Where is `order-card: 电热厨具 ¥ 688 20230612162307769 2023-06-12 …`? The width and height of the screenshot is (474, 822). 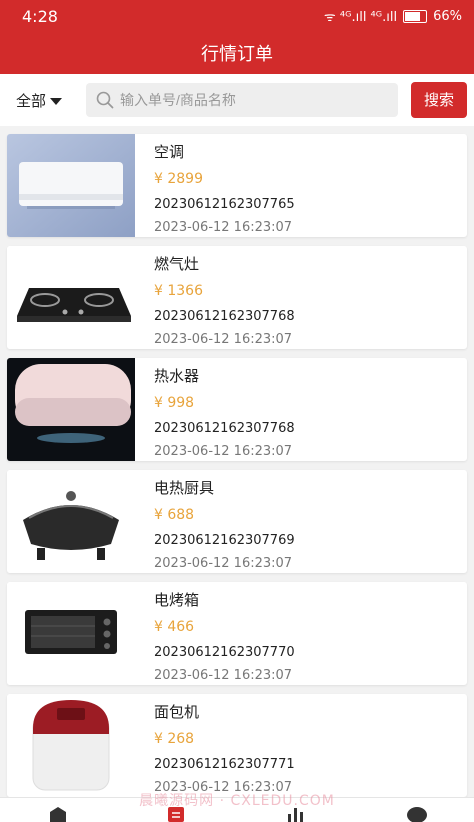
order-card: 电热厨具 ¥ 688 20230612162307769 2023-06-12 … is located at coordinates (237, 521).